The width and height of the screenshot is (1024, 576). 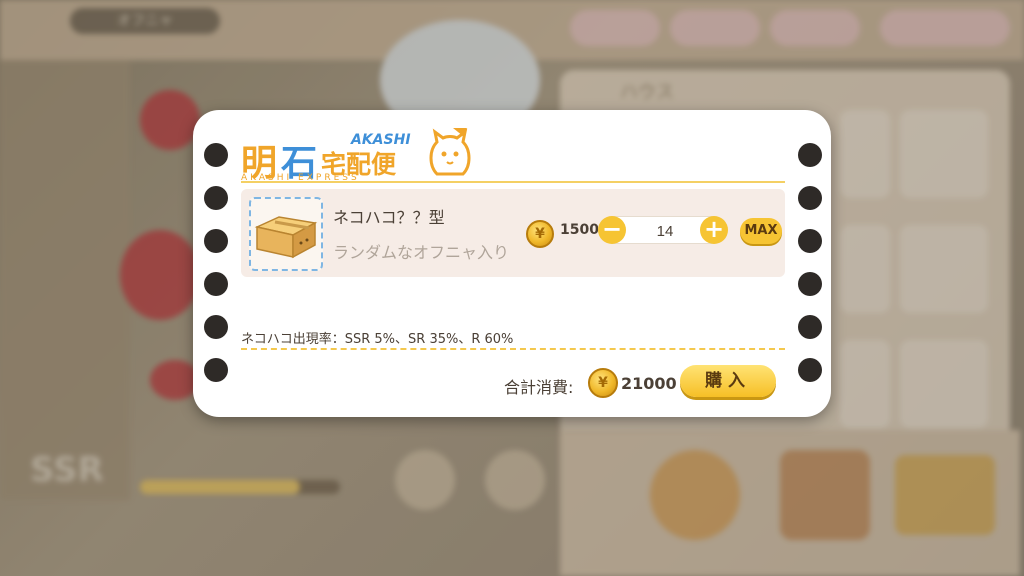 I want to click on buy-button: 購入, so click(x=728, y=381).